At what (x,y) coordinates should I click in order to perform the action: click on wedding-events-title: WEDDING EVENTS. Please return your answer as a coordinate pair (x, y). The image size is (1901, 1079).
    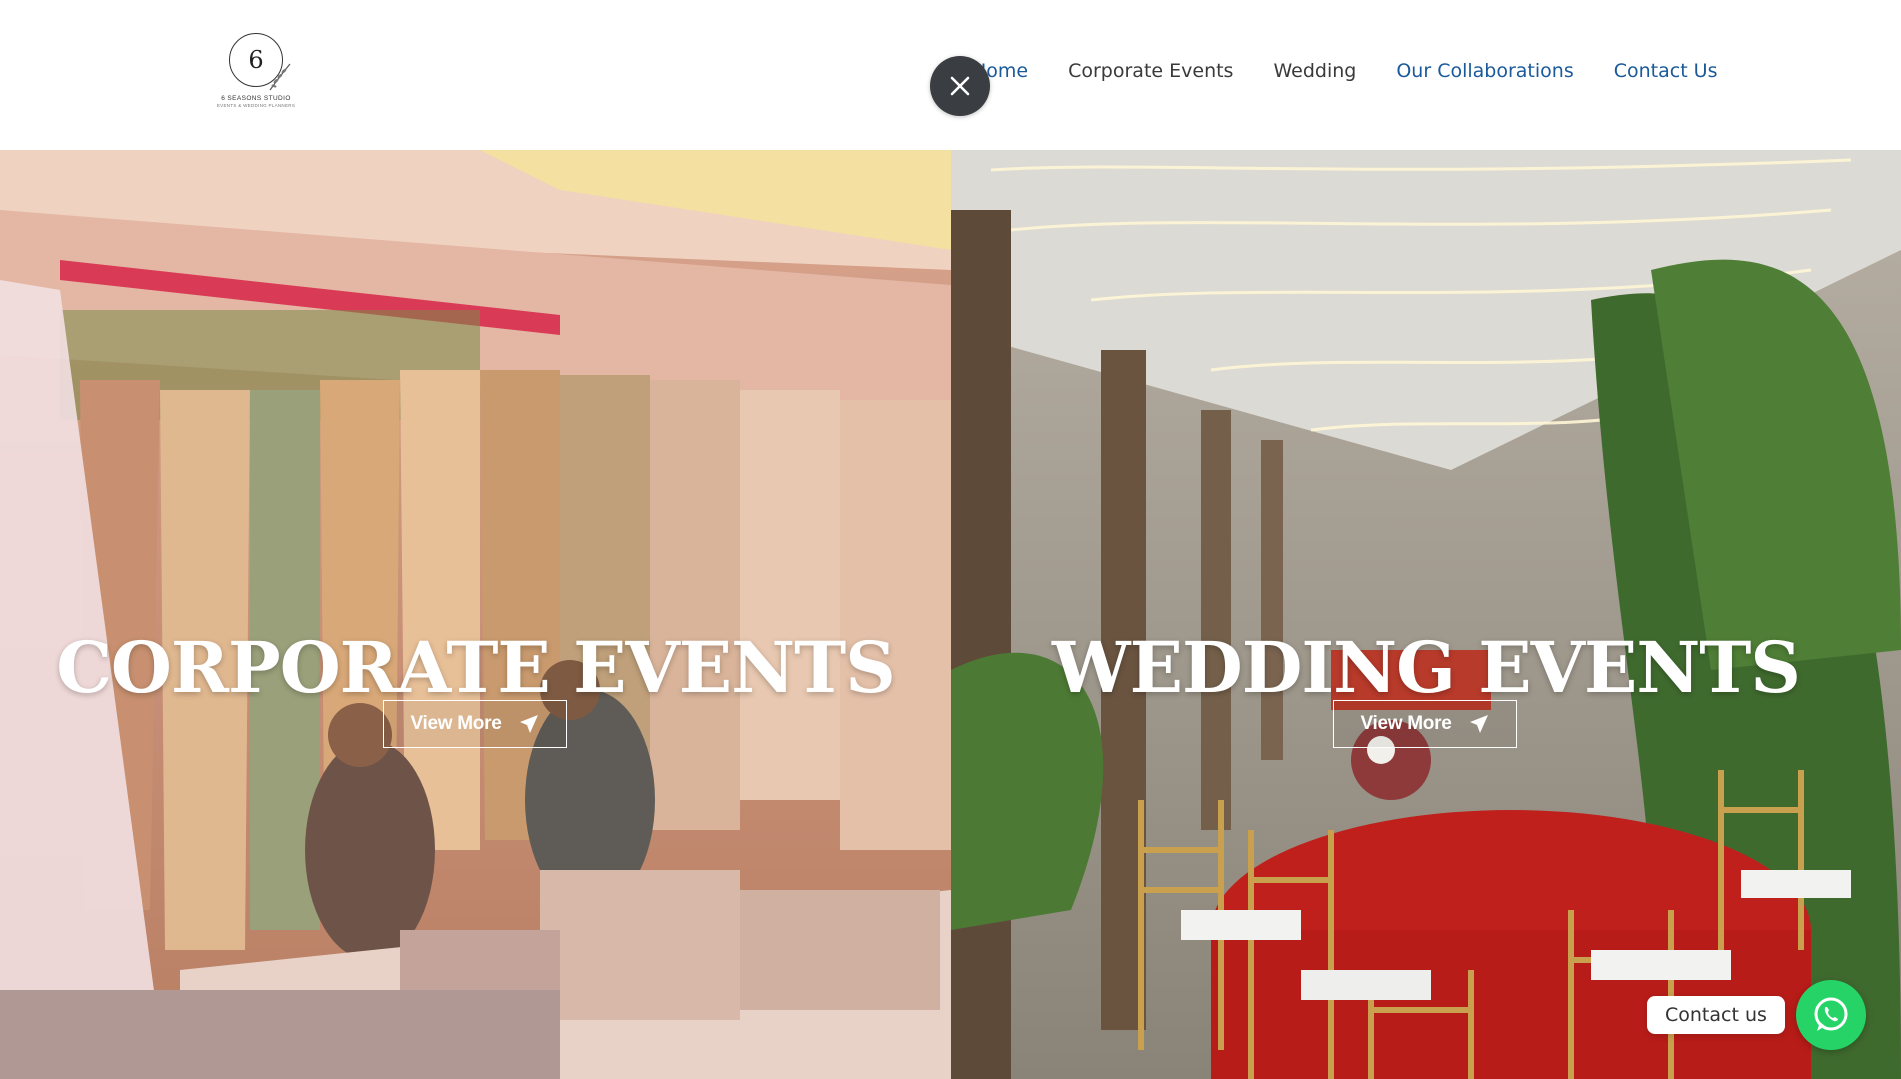
    Looking at the image, I should click on (1426, 667).